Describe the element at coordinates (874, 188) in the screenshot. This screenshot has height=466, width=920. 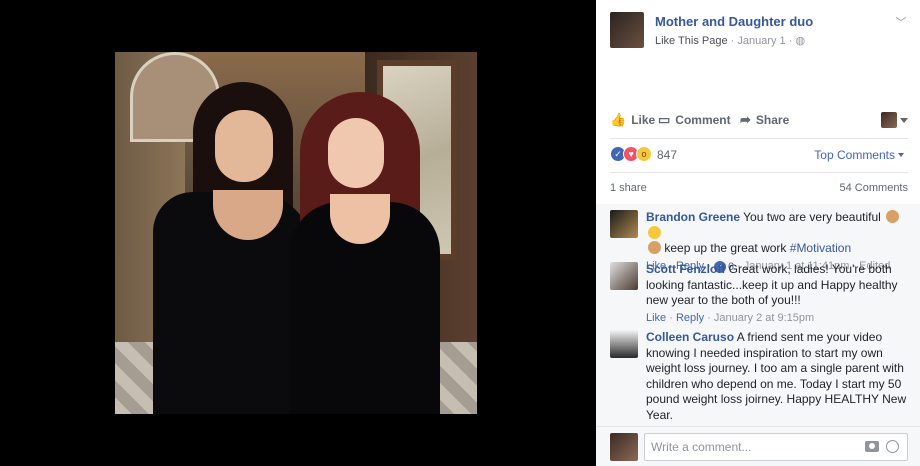
I see `comment-count: 54 Comments` at that location.